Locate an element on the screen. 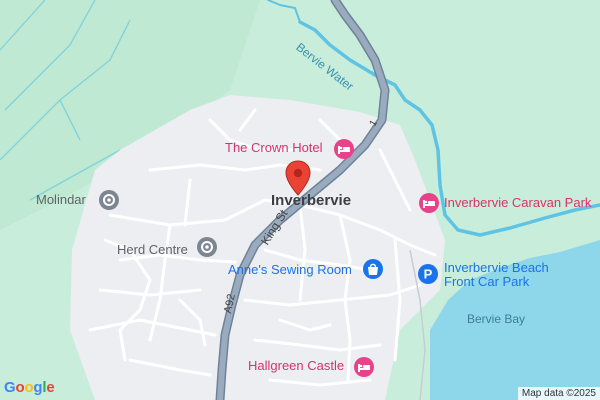 The width and height of the screenshot is (600, 400). poi-label-hallgreen-castle: Hallgreen Castle is located at coordinates (296, 365).